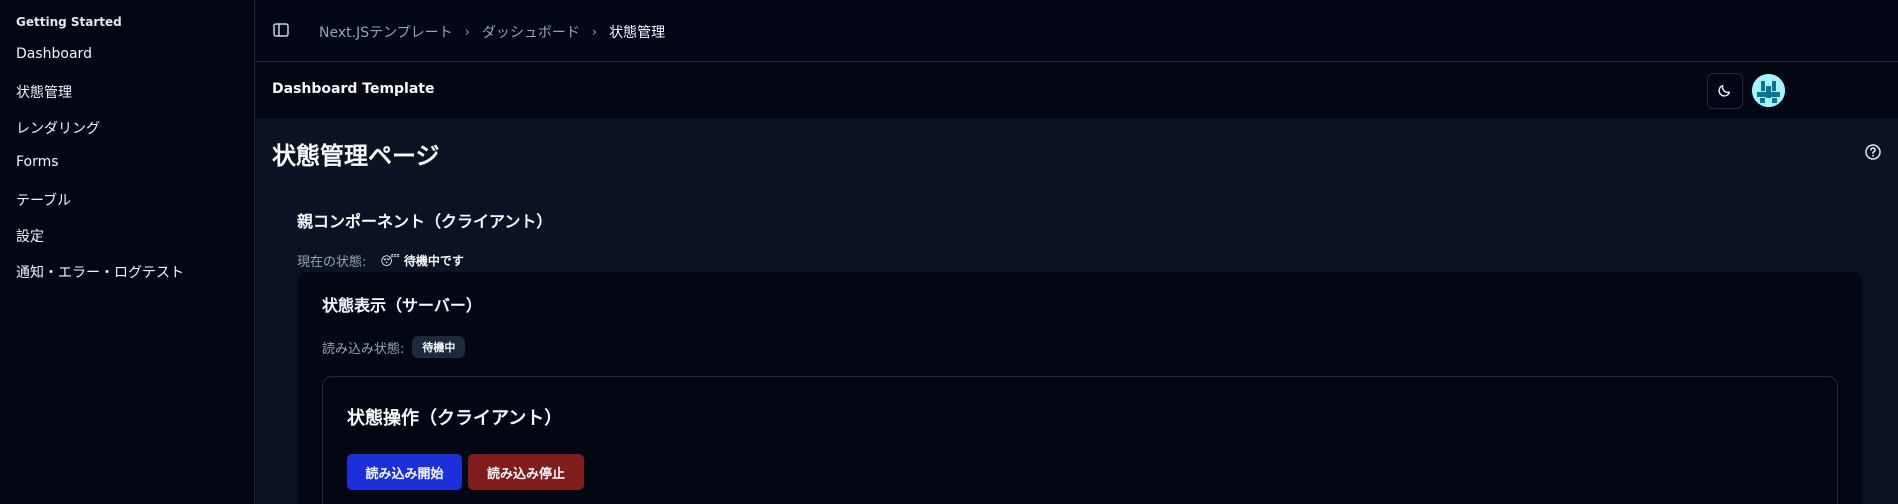 This screenshot has height=504, width=1898. What do you see at coordinates (404, 472) in the screenshot?
I see `start-loading-button: 読み込み開始` at bounding box center [404, 472].